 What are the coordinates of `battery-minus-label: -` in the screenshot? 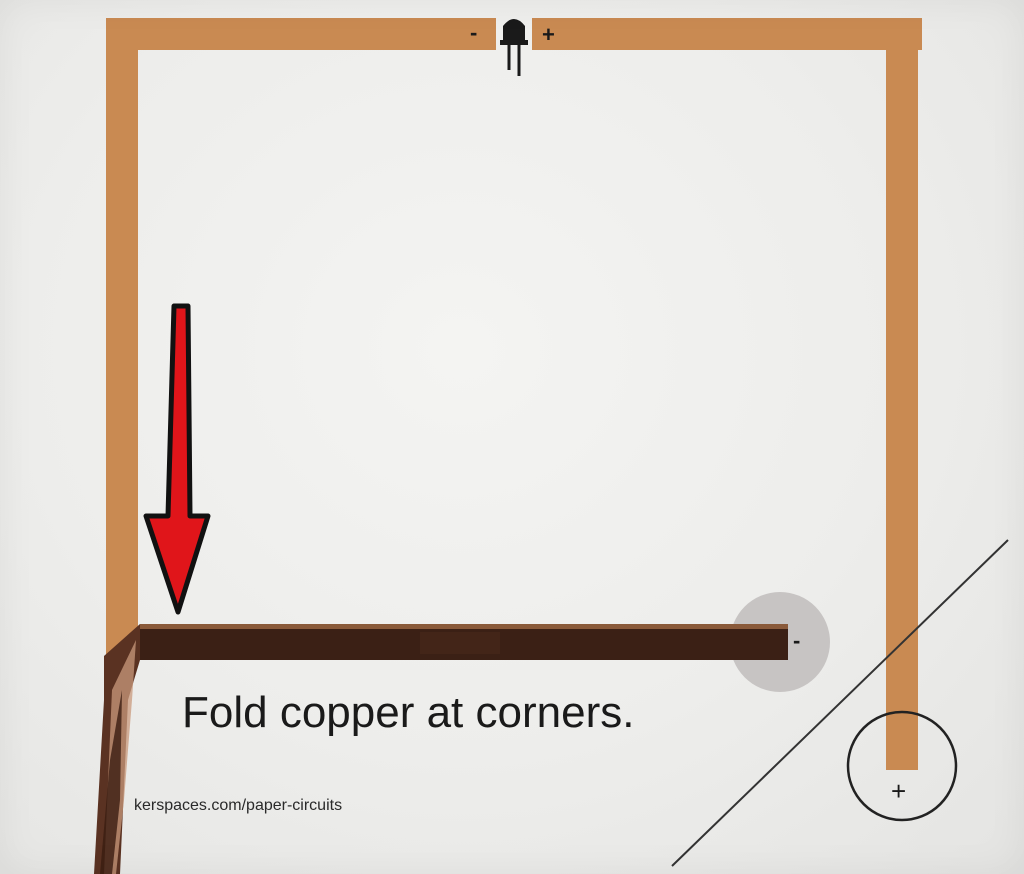 It's located at (797, 640).